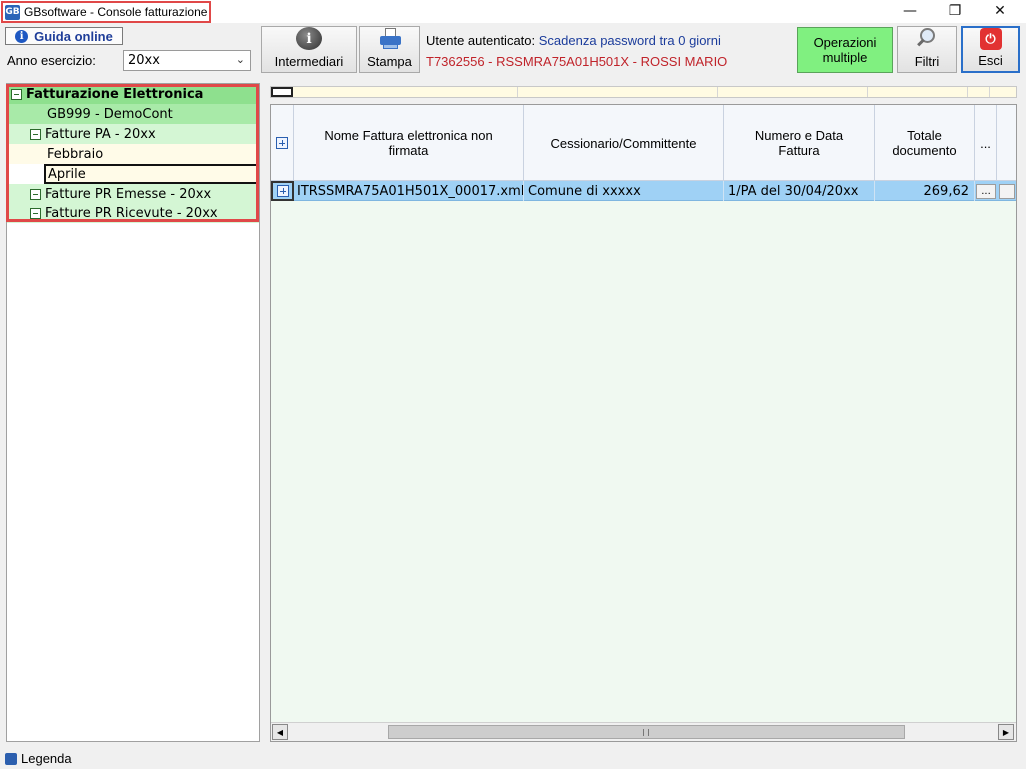 The width and height of the screenshot is (1026, 769). I want to click on scroll-left-button: ◀, so click(280, 732).